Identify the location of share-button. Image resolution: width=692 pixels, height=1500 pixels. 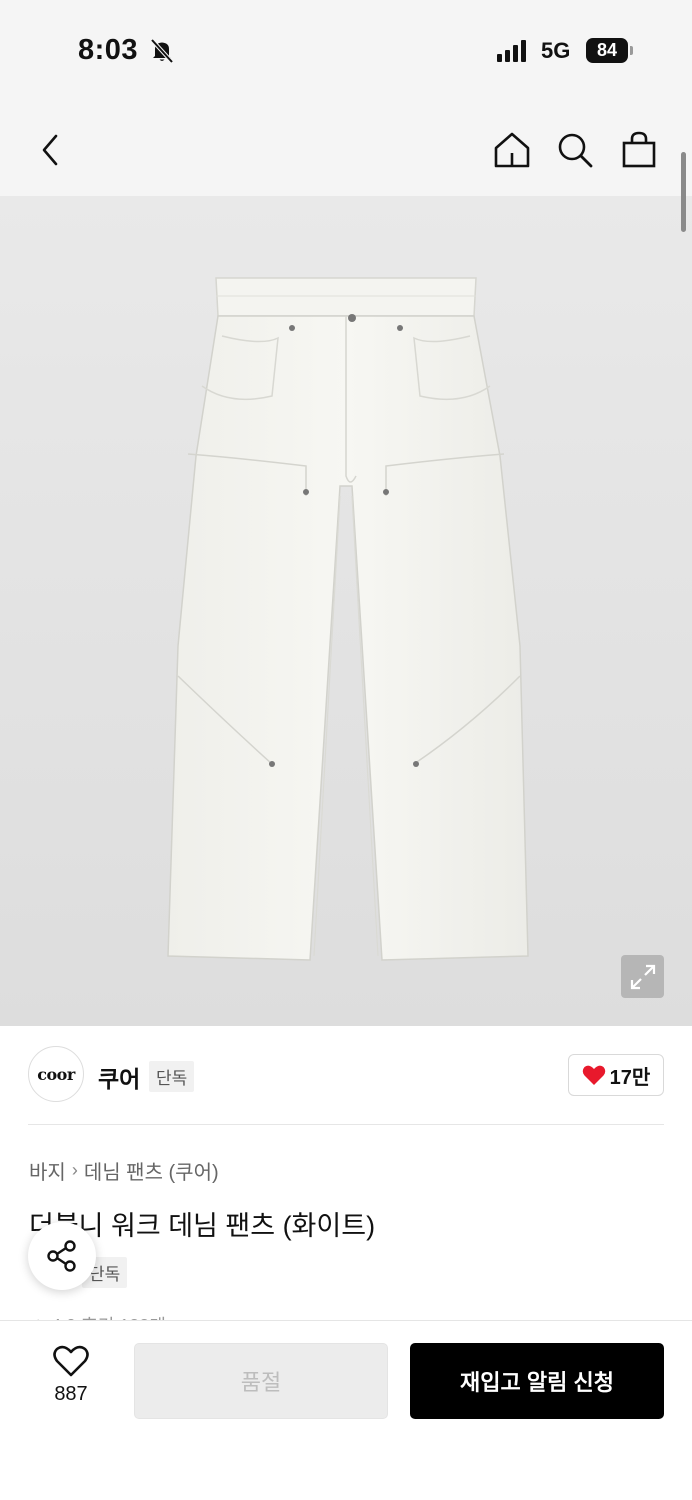
(62, 1256).